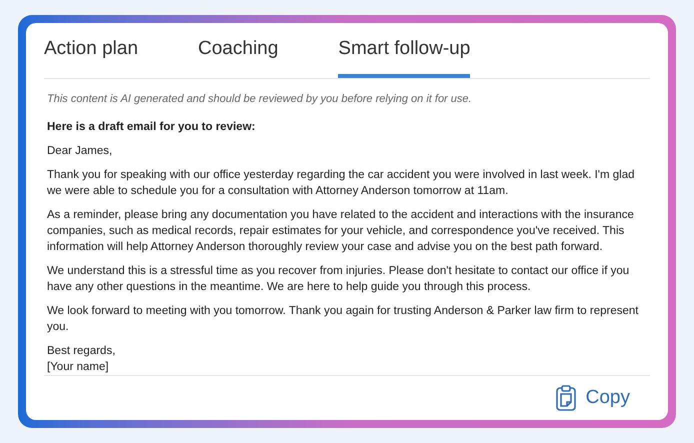 The height and width of the screenshot is (443, 694). What do you see at coordinates (338, 279) in the screenshot?
I see `email-paragraph: We understand this is a stressful time as you recover from injuries. Please don't hesitate to contact our office if you have any other questions in the meantime. We are here to help guide you through this process.` at bounding box center [338, 279].